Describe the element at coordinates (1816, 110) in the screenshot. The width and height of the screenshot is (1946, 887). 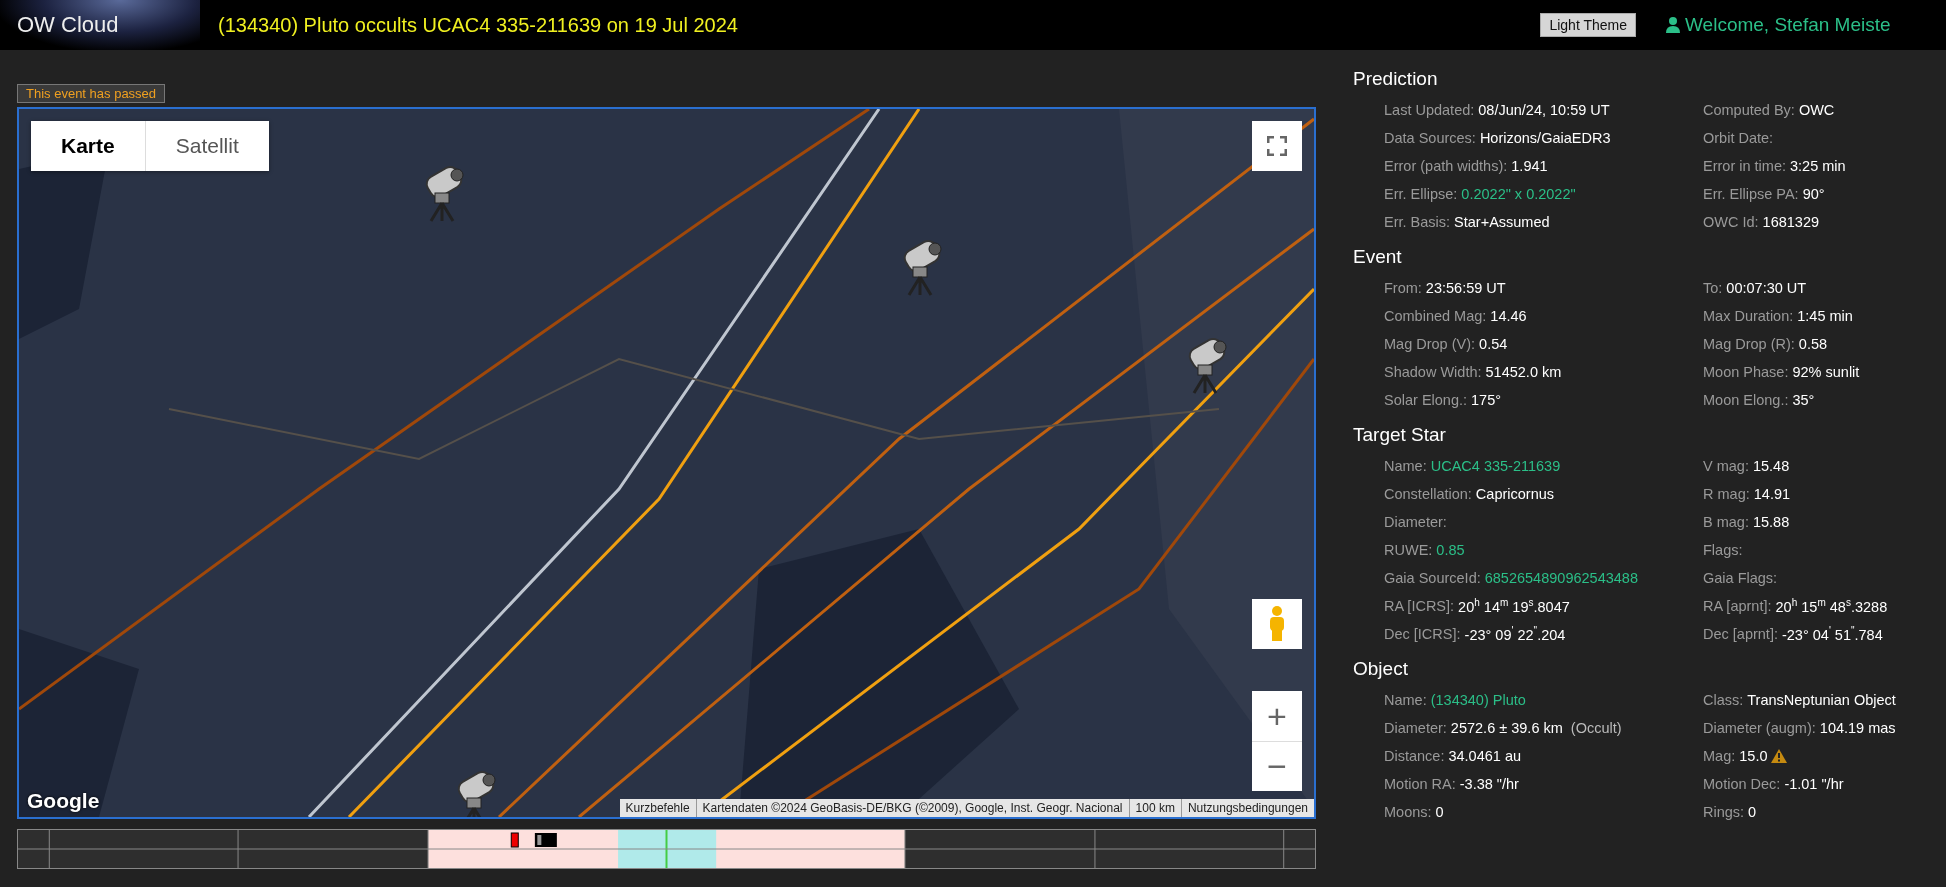
I see `field-value: OWC` at that location.